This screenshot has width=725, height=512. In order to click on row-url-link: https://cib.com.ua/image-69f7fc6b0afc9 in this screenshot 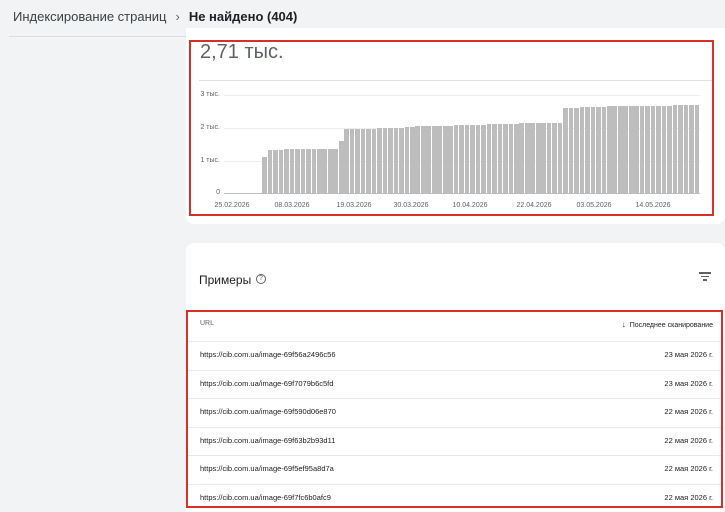, I will do `click(265, 497)`.